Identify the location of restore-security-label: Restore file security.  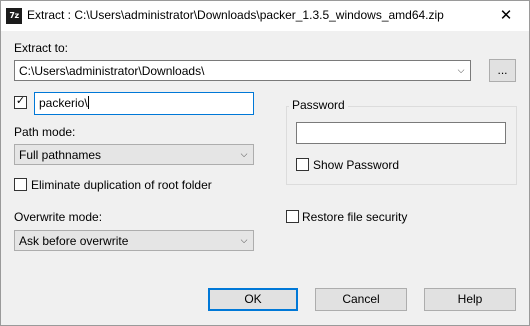
(354, 217).